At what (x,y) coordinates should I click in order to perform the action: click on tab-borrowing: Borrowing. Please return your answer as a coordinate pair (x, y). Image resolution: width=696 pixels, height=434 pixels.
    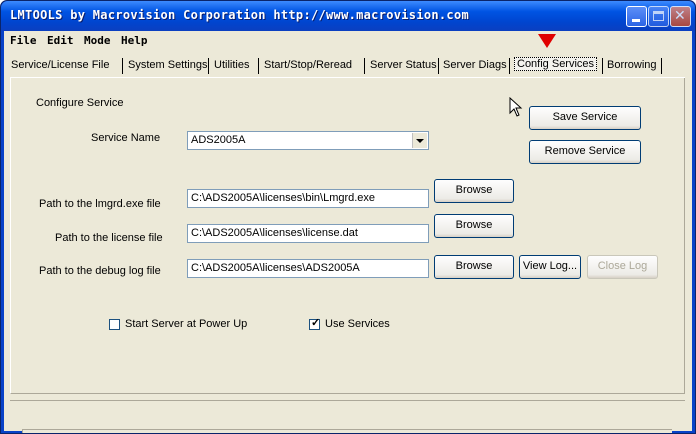
    Looking at the image, I should click on (632, 65).